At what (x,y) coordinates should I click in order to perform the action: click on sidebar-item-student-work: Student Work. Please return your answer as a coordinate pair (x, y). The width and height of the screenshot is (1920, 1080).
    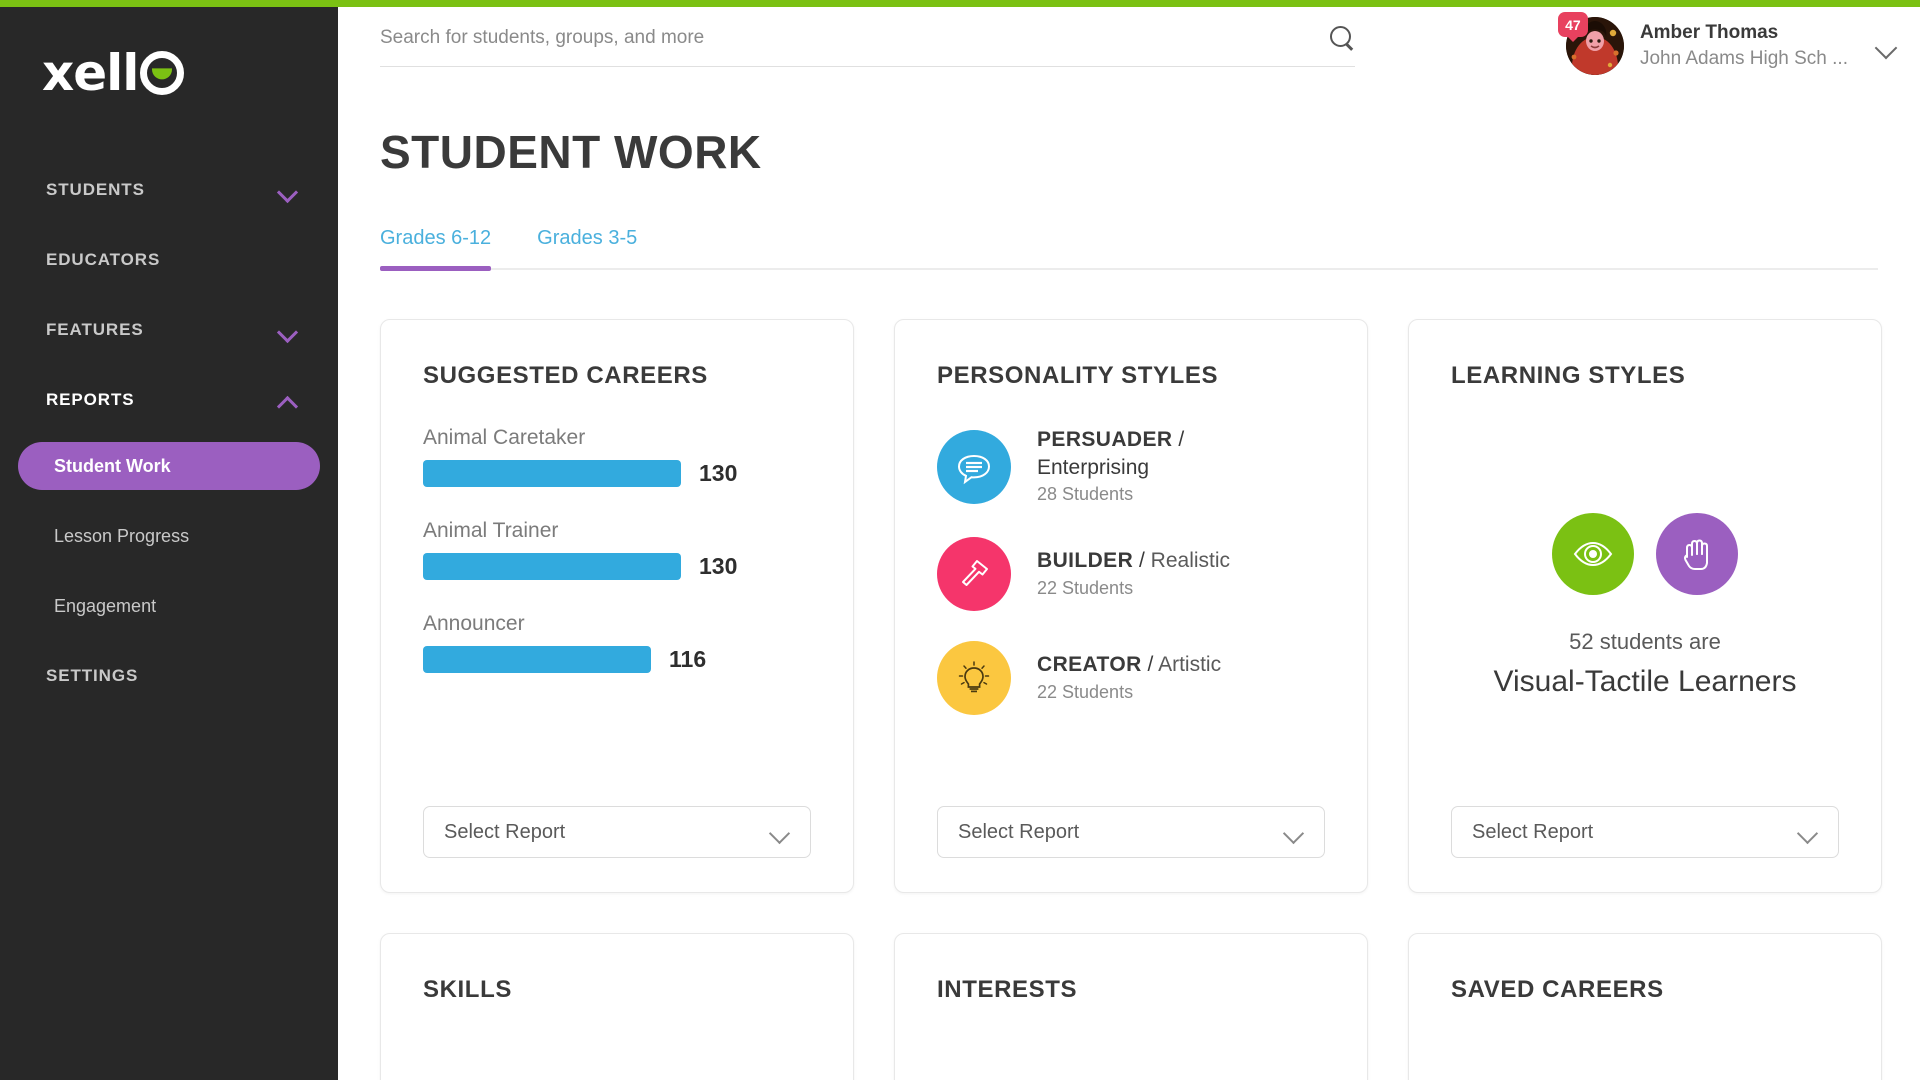
    Looking at the image, I should click on (169, 466).